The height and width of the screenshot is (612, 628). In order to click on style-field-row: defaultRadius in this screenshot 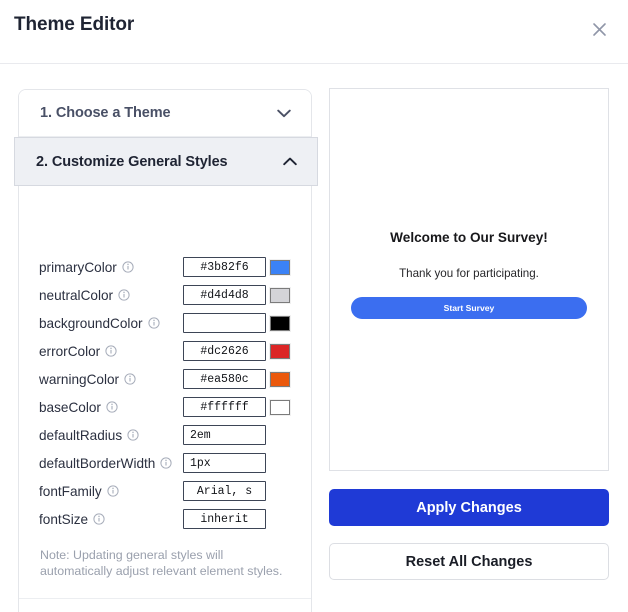, I will do `click(165, 435)`.